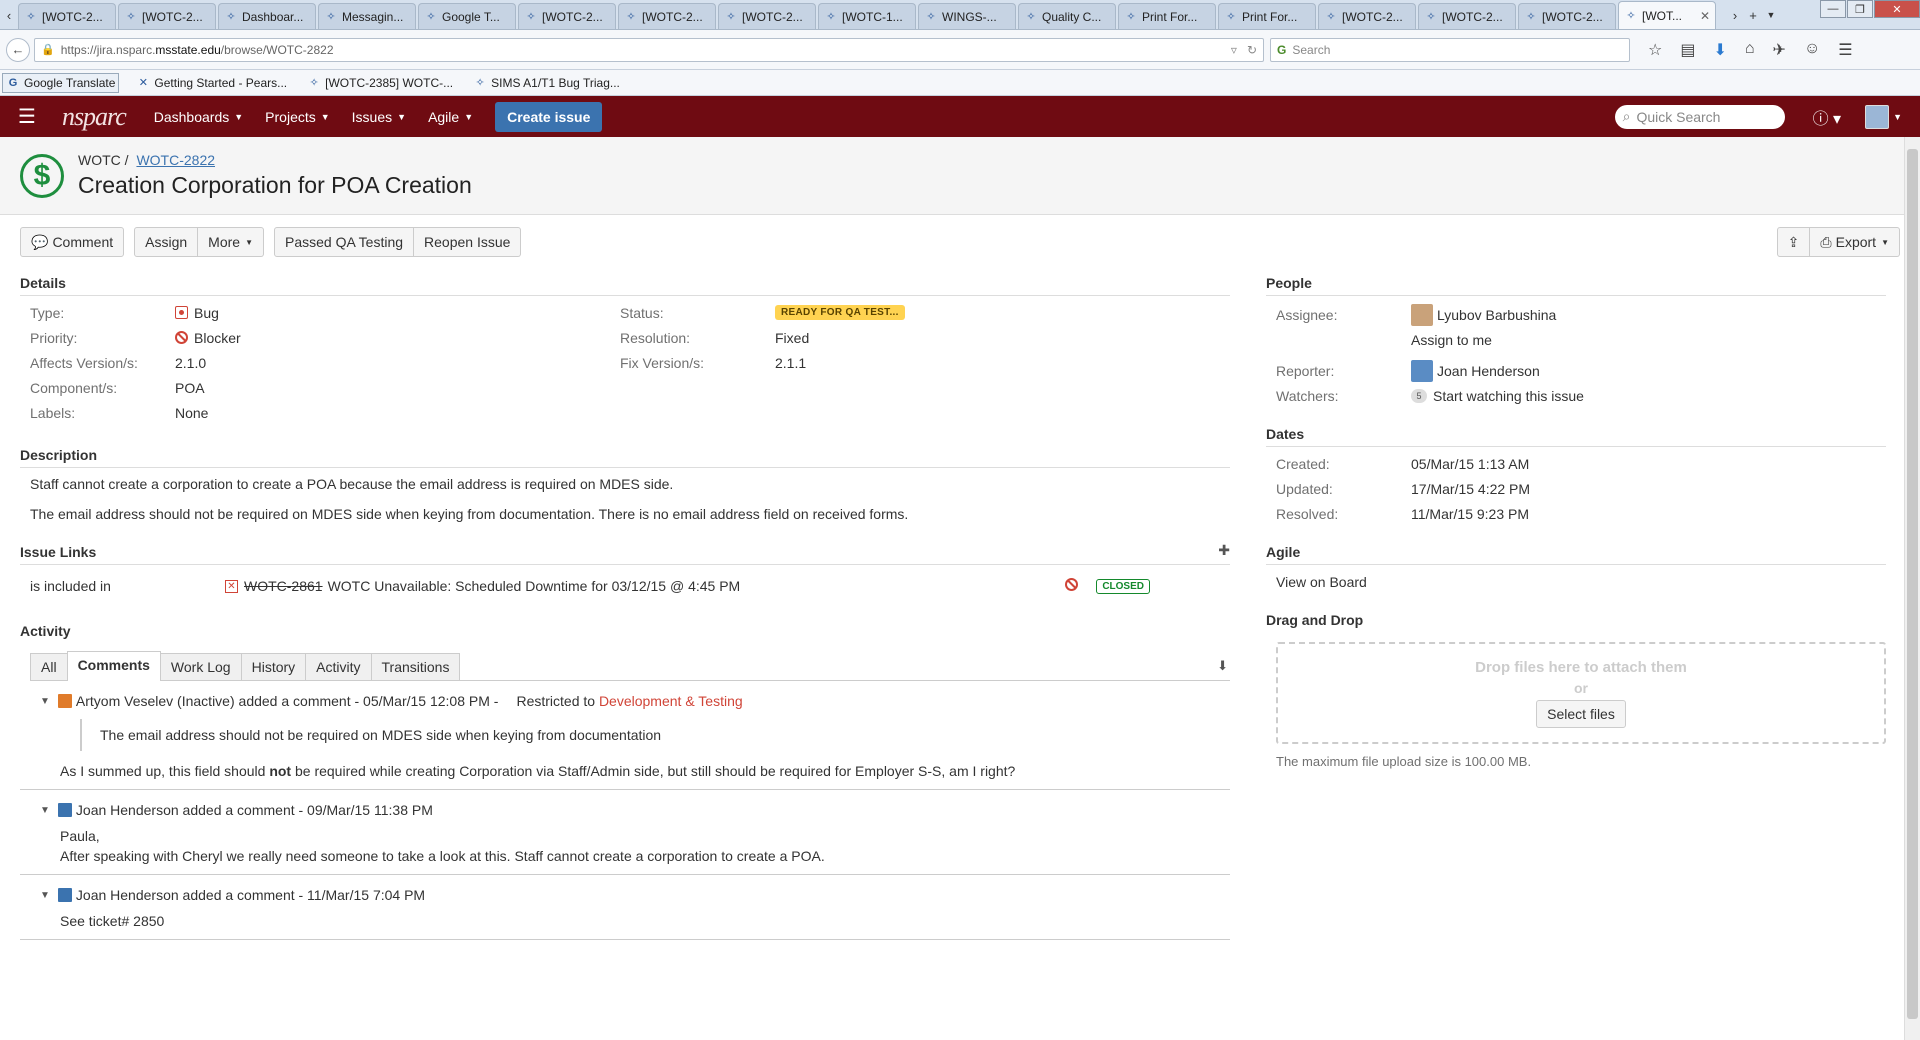 This screenshot has width=1920, height=1040. What do you see at coordinates (49, 666) in the screenshot?
I see `tab-all: All` at bounding box center [49, 666].